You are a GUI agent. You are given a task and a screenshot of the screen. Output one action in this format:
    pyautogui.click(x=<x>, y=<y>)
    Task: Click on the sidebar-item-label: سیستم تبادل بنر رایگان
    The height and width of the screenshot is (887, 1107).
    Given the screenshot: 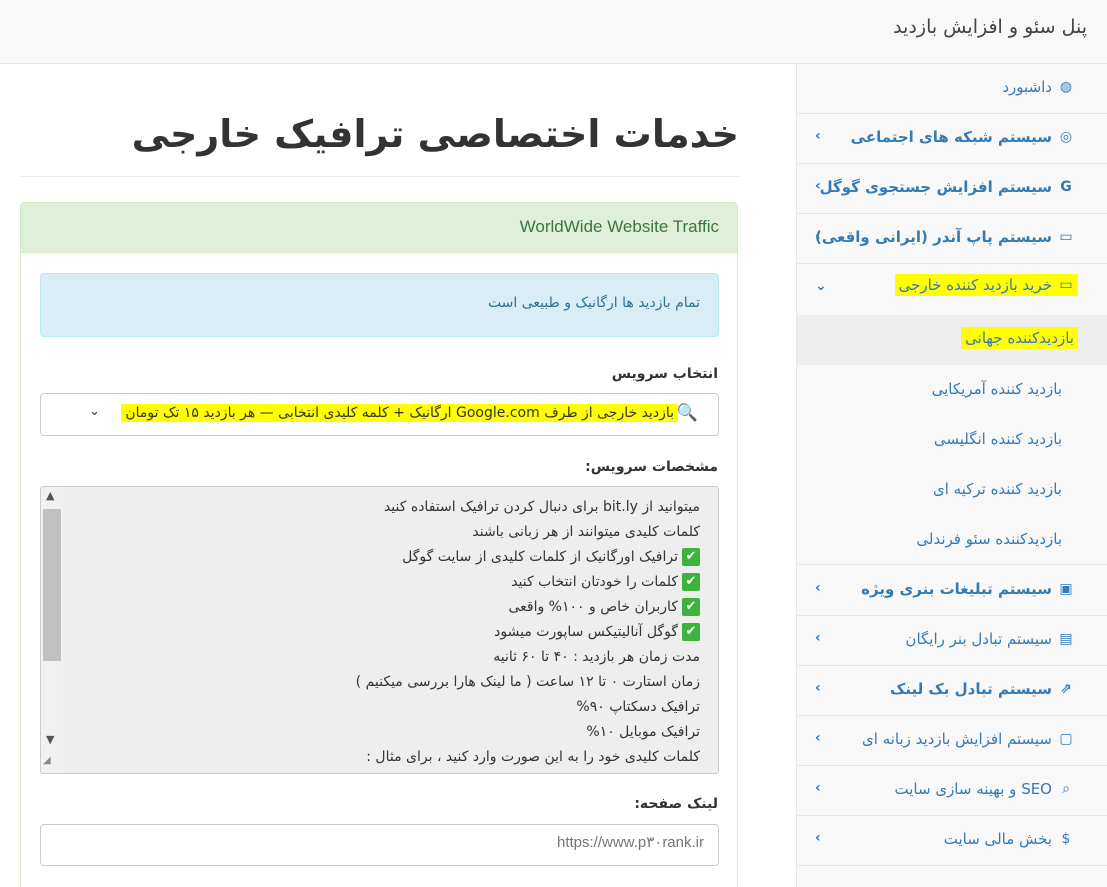 What is the action you would take?
    pyautogui.click(x=978, y=639)
    